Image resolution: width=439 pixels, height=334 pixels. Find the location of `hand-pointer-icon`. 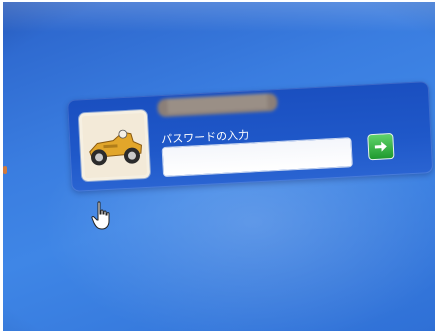

hand-pointer-icon is located at coordinates (100, 215).